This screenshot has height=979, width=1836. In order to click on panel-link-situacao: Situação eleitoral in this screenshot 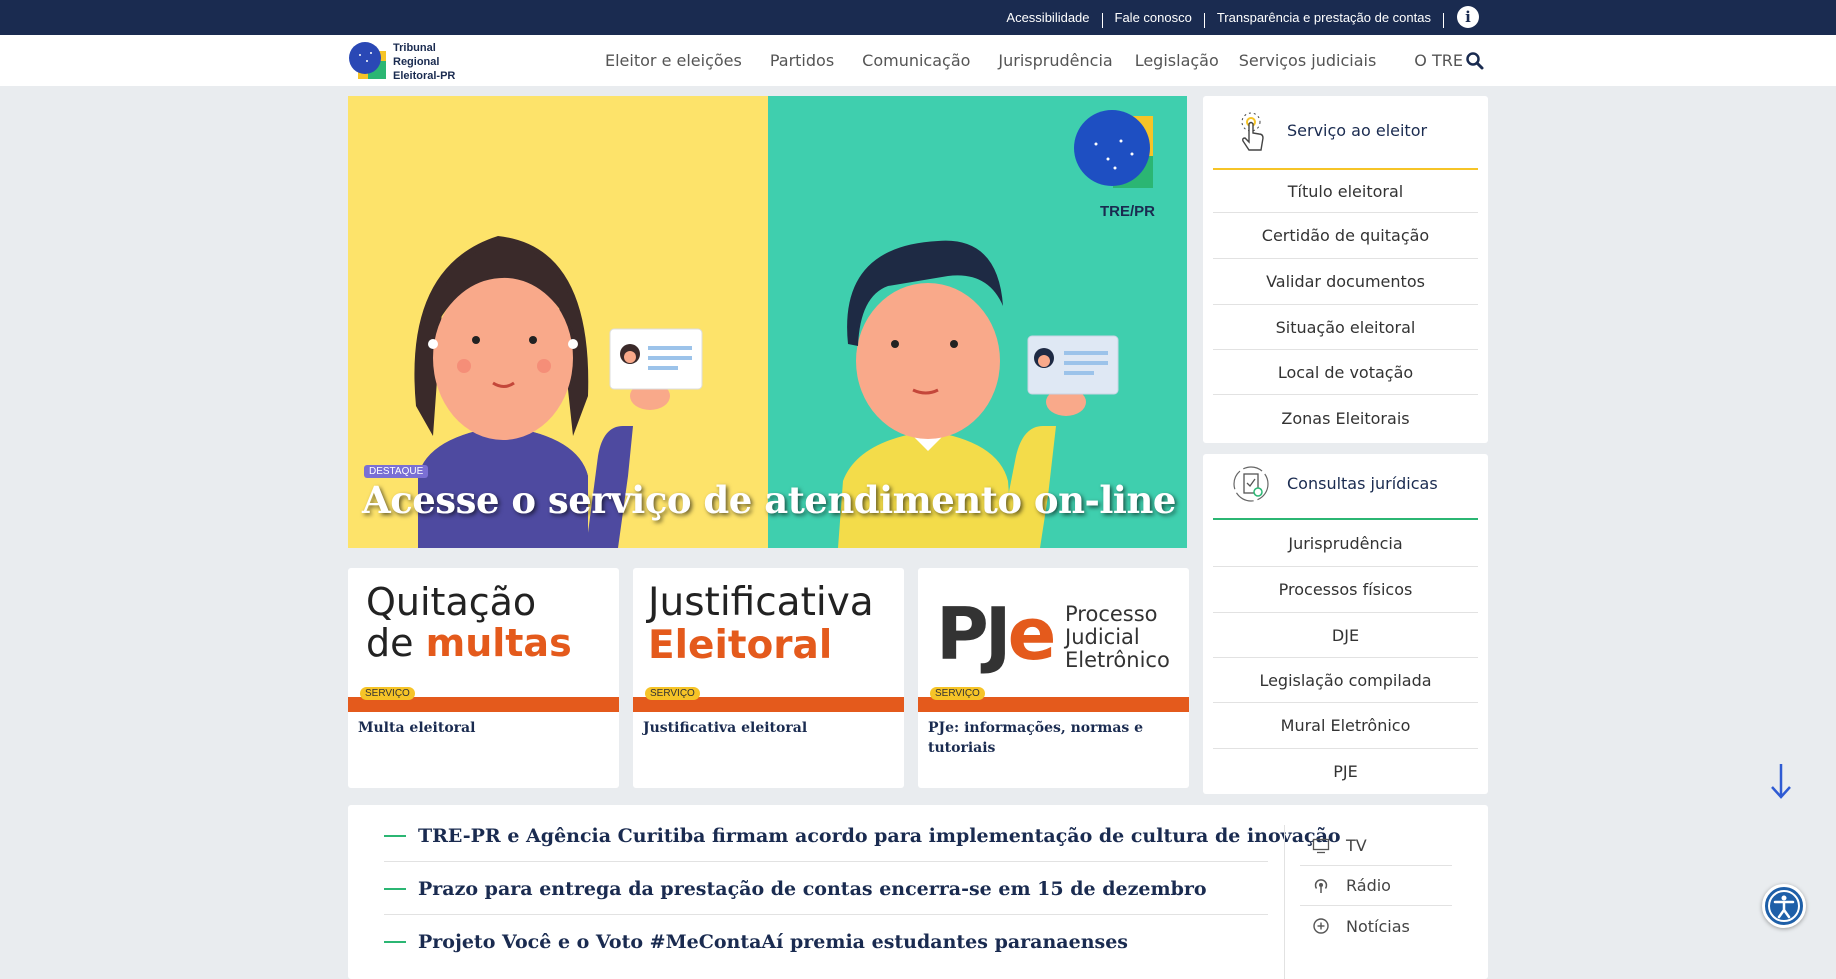, I will do `click(1345, 326)`.